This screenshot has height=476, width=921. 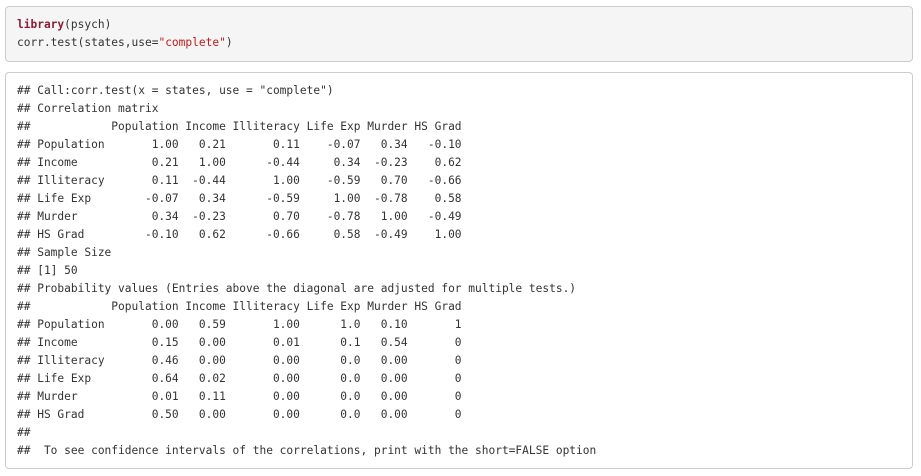 I want to click on code-line-corr-test: corr.test(states,use="complete"), so click(x=125, y=43).